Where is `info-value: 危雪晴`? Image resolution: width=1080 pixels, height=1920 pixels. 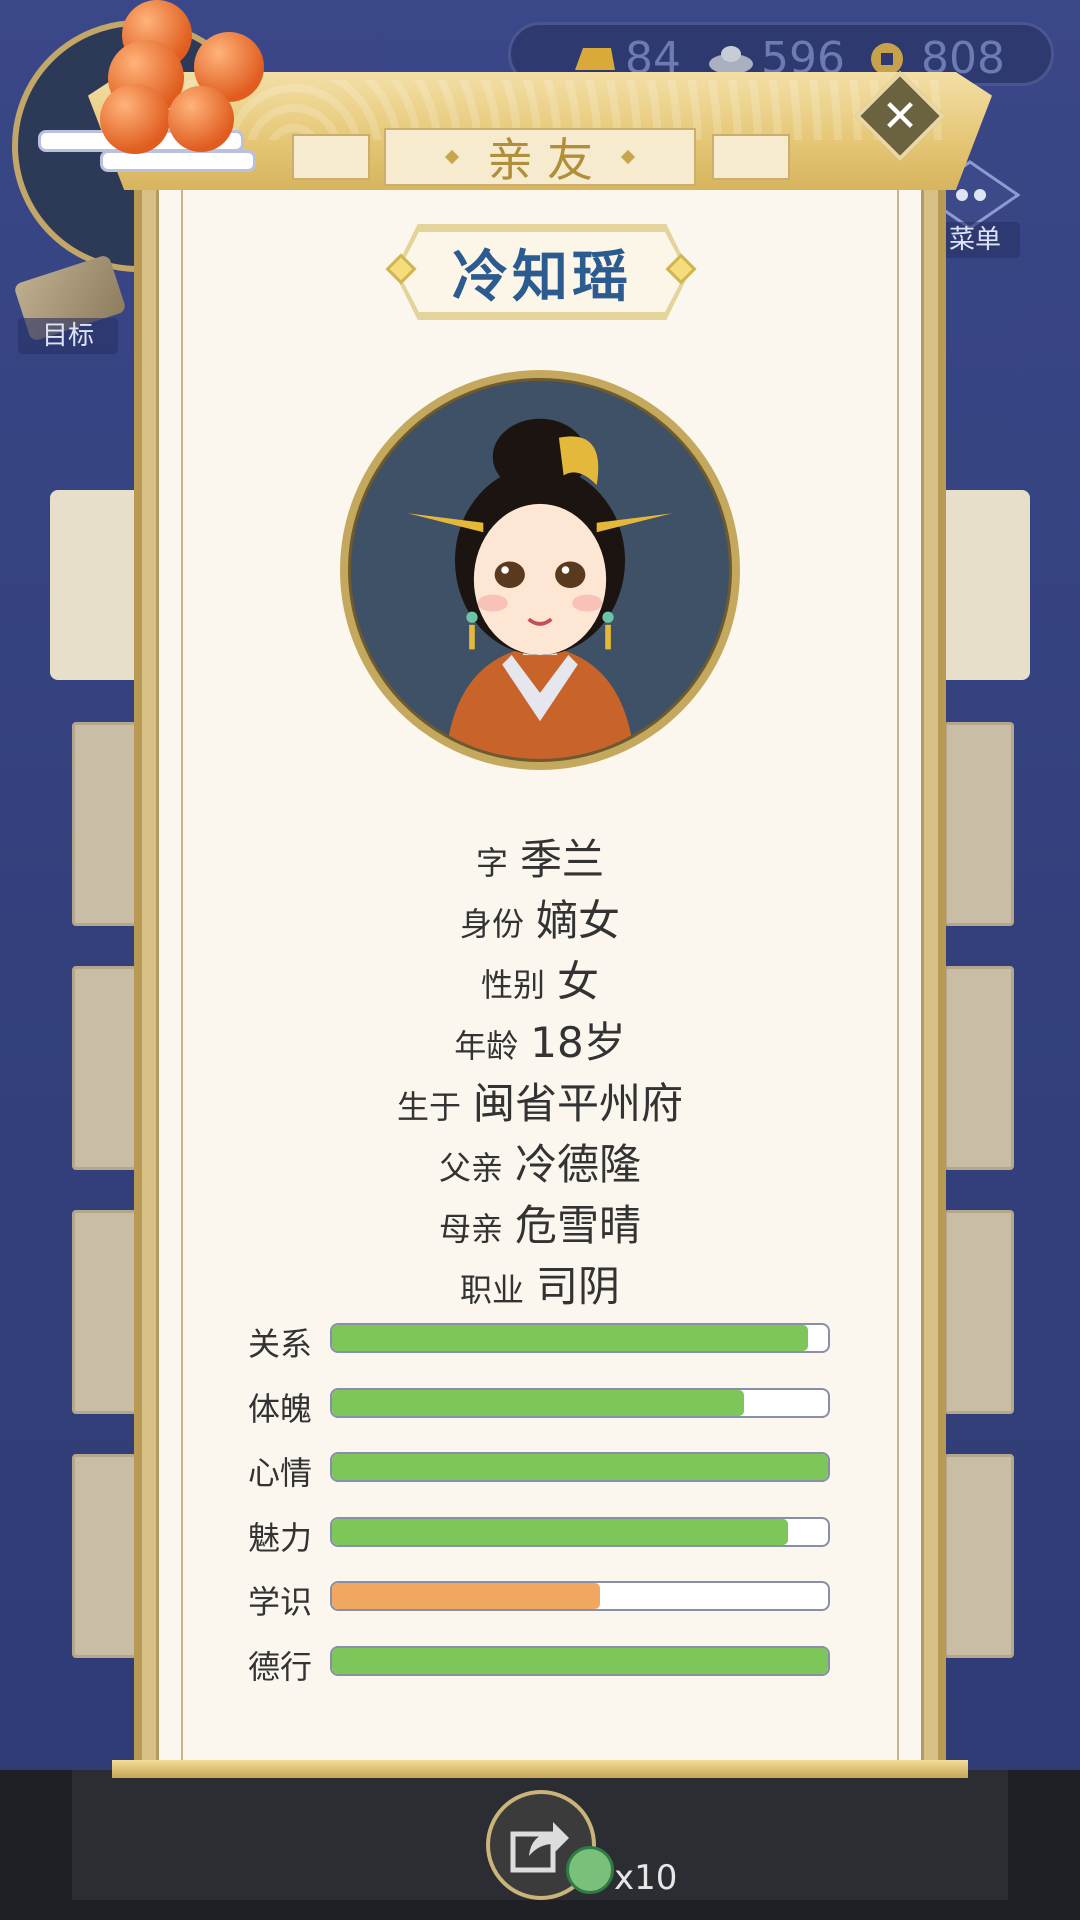
info-value: 危雪晴 is located at coordinates (578, 1225).